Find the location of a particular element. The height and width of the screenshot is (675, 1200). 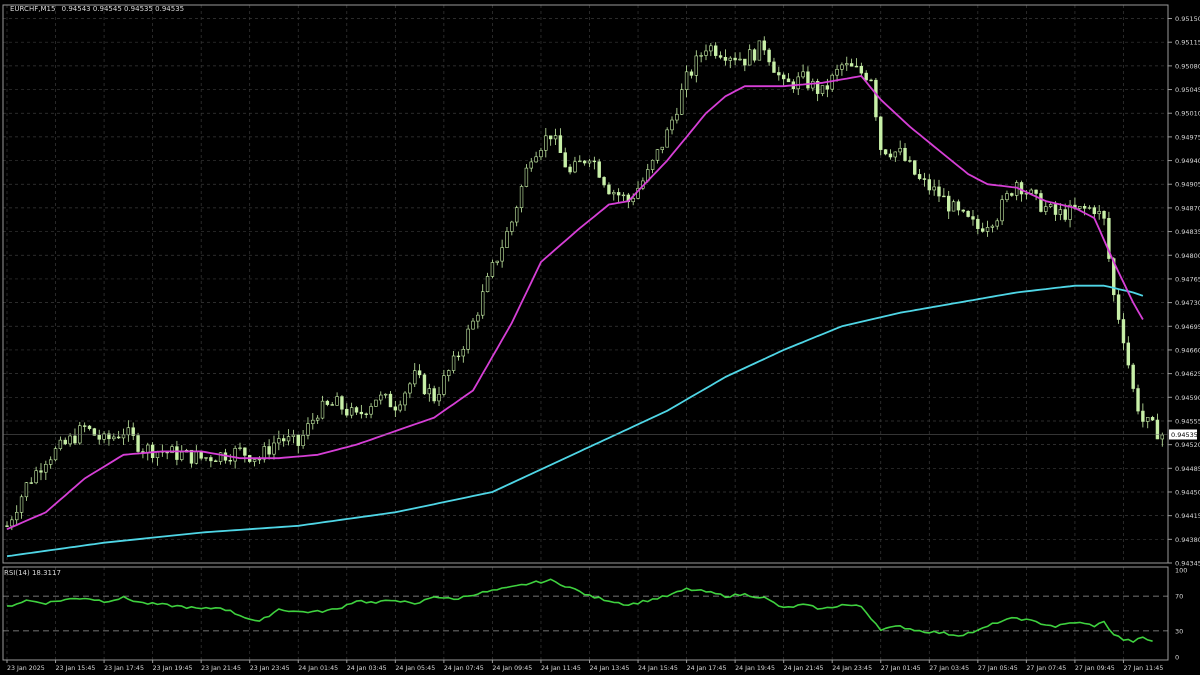

time-tick-label: 27 Jan 09:45 is located at coordinates (1095, 668).